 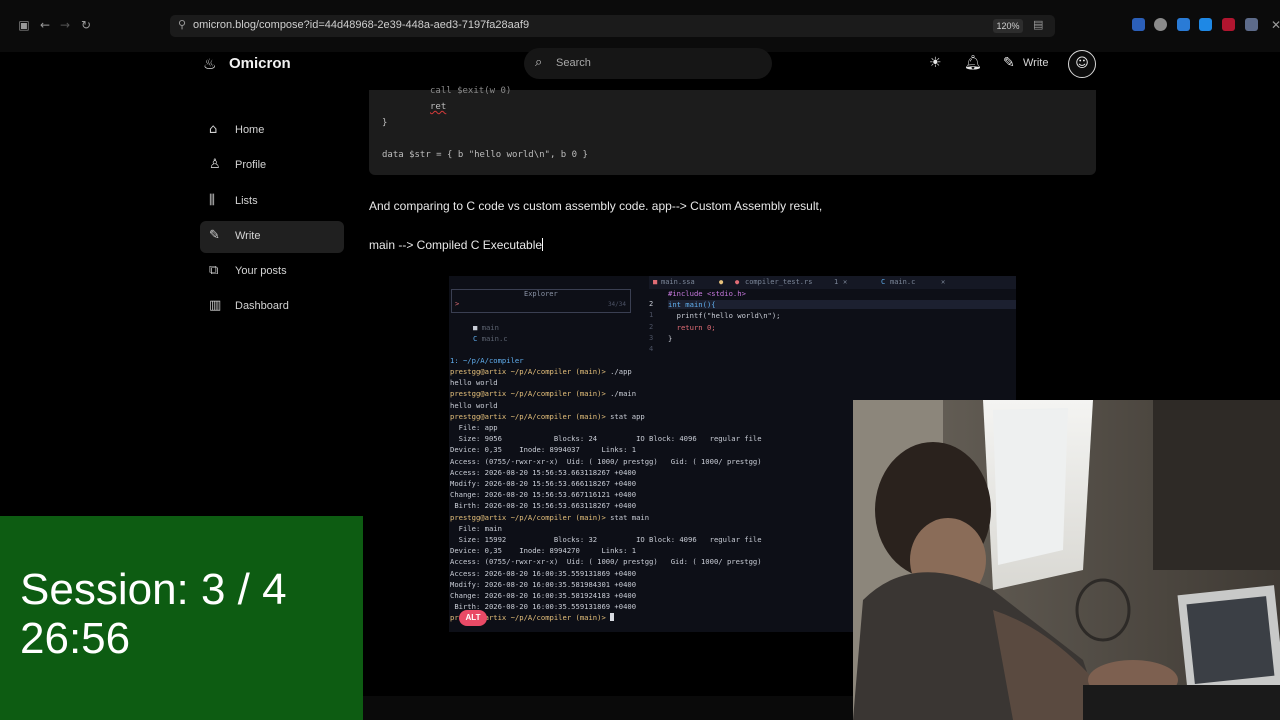 What do you see at coordinates (1066, 560) in the screenshot?
I see `webcam-feed` at bounding box center [1066, 560].